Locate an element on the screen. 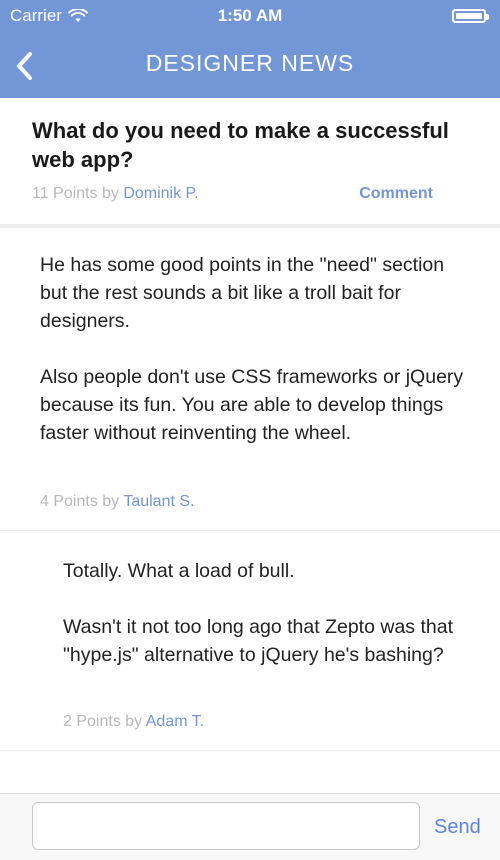 The height and width of the screenshot is (860, 500). story-meta: 11 Points by Dominik P. is located at coordinates (115, 194).